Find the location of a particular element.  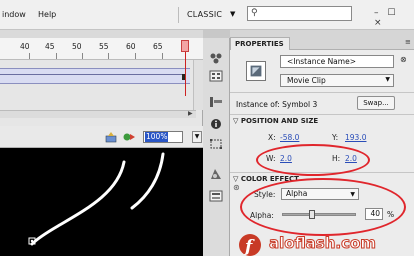

ruler-label: 50 is located at coordinates (77, 46).